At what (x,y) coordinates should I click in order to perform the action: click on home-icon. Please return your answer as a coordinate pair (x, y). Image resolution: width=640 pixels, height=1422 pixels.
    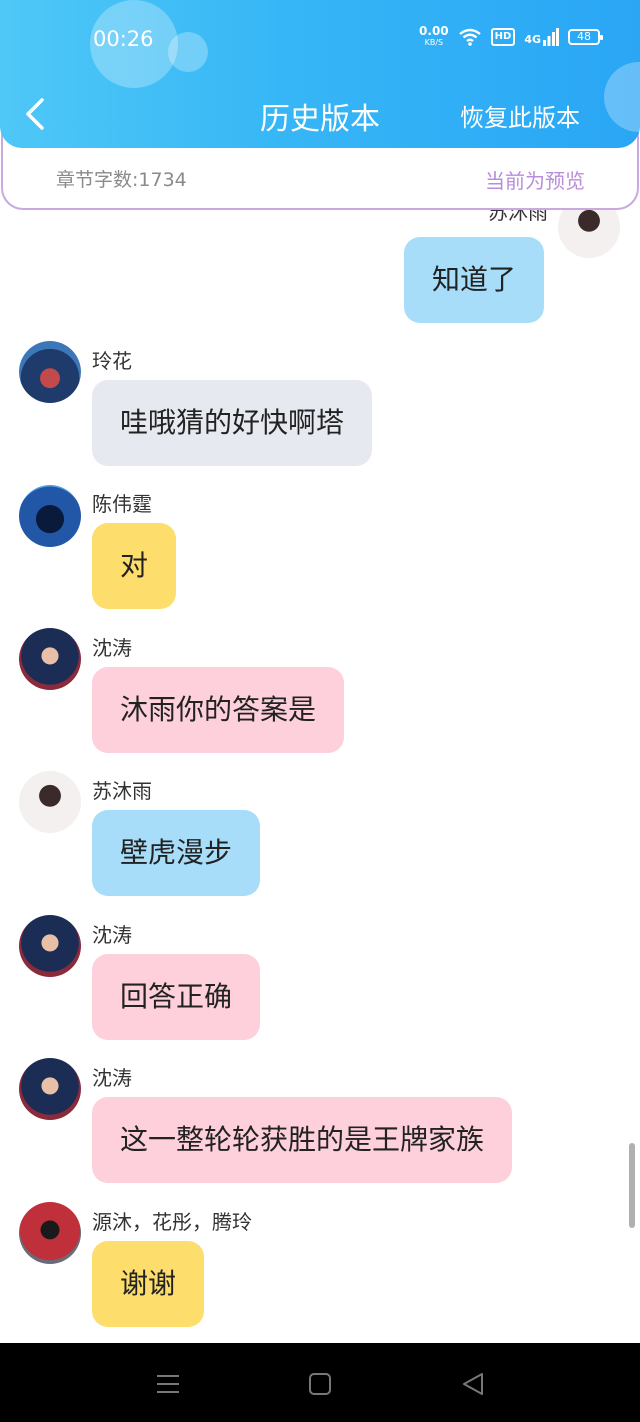
    Looking at the image, I should click on (320, 1384).